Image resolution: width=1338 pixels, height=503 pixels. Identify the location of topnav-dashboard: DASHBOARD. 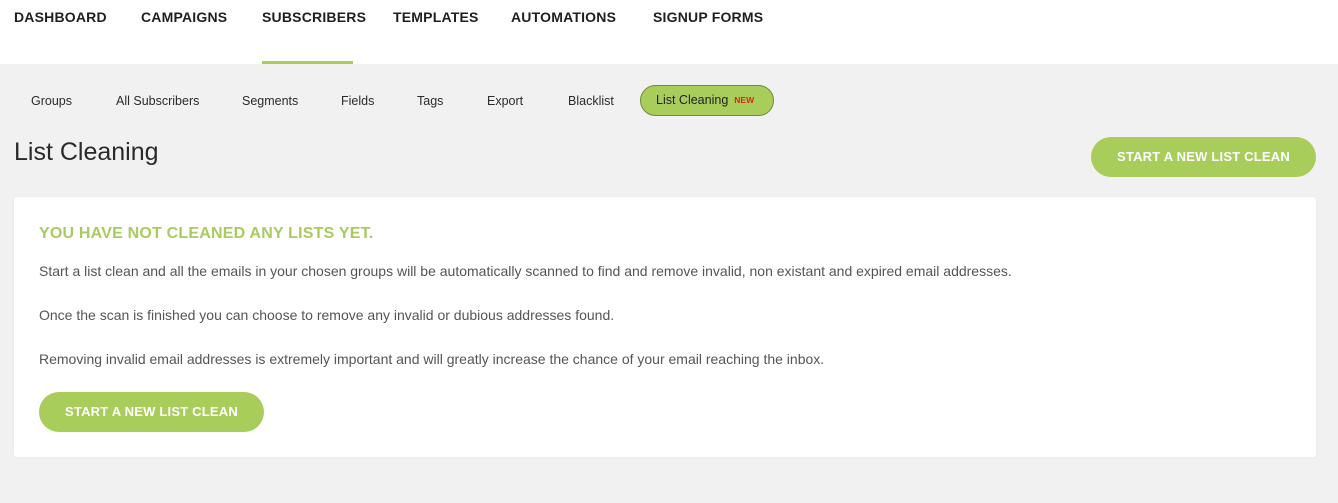
(60, 32).